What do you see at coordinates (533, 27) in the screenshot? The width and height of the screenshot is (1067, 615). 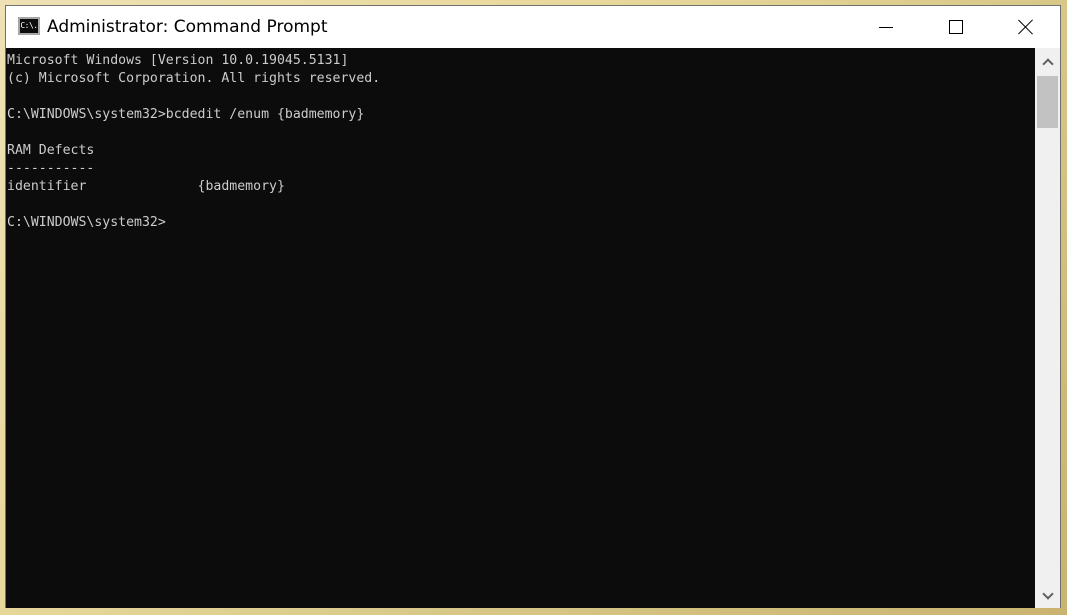 I see `title-bar: C:\. Administrator: Command Prompt` at bounding box center [533, 27].